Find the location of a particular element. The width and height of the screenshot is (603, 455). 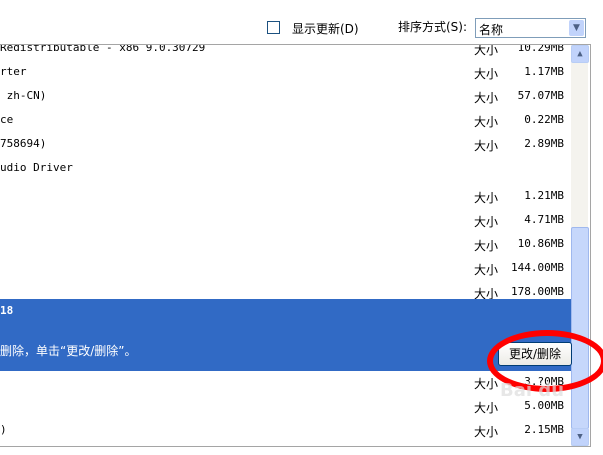

program-size: 1.21MB is located at coordinates (544, 195).